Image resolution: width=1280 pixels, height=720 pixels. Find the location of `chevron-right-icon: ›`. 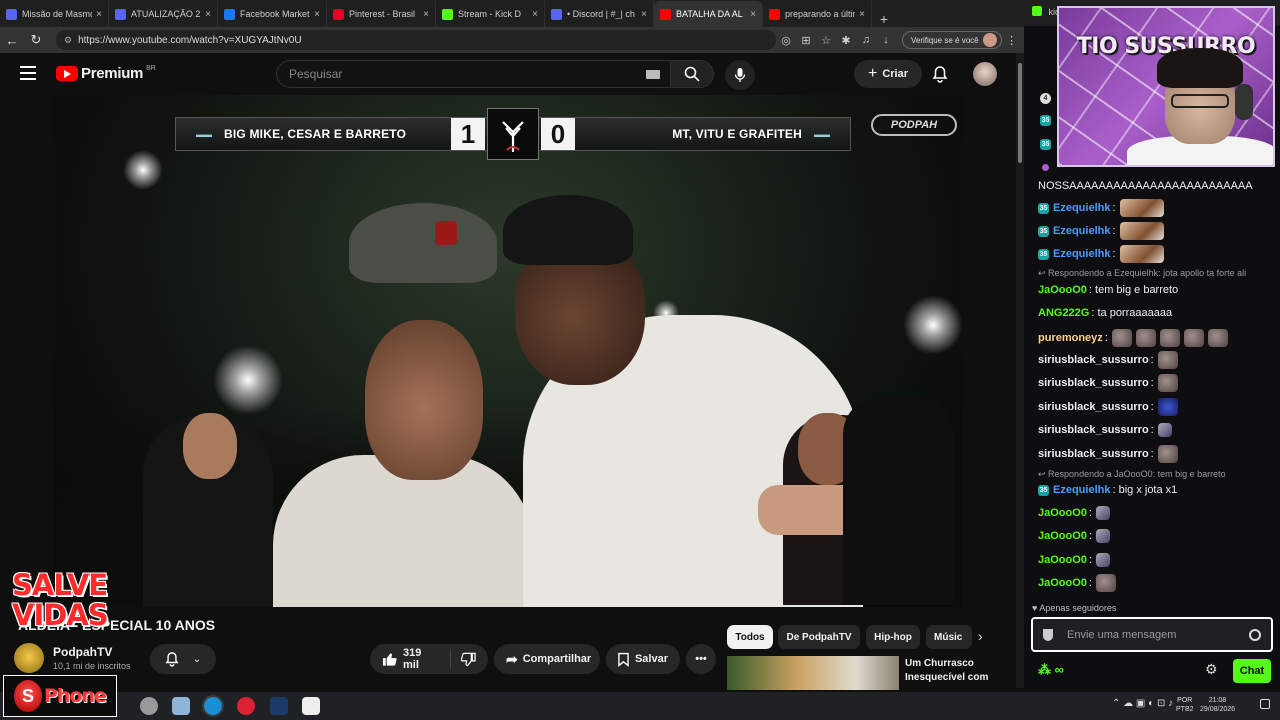

chevron-right-icon: › is located at coordinates (980, 636).